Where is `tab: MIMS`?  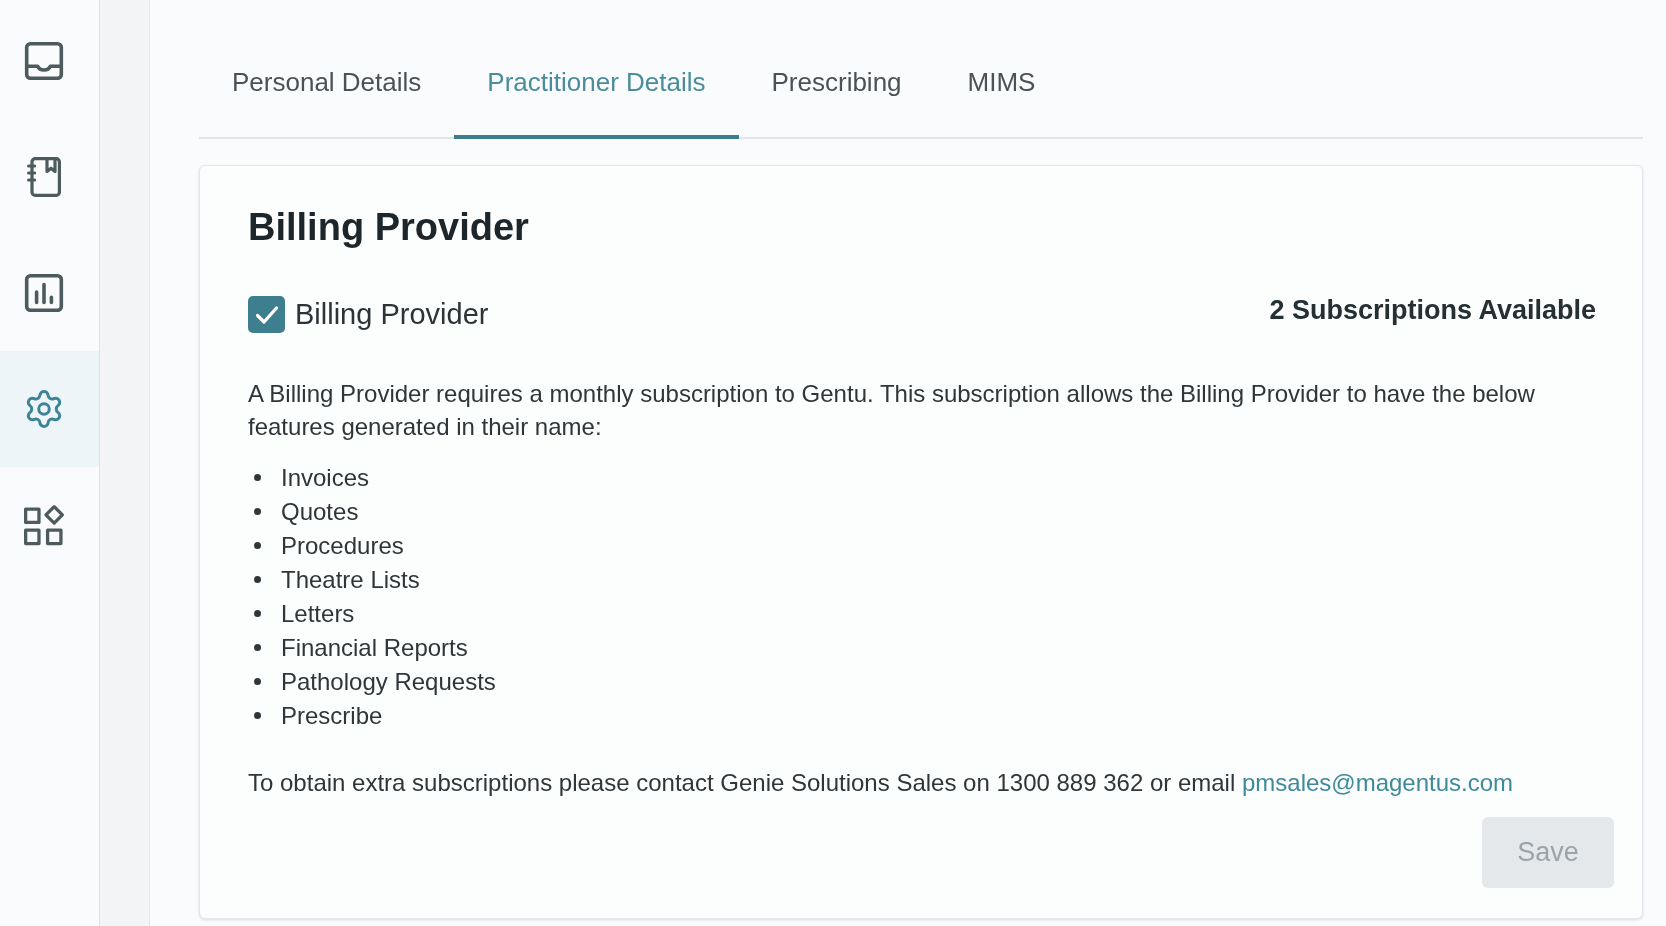
tab: MIMS is located at coordinates (1001, 82).